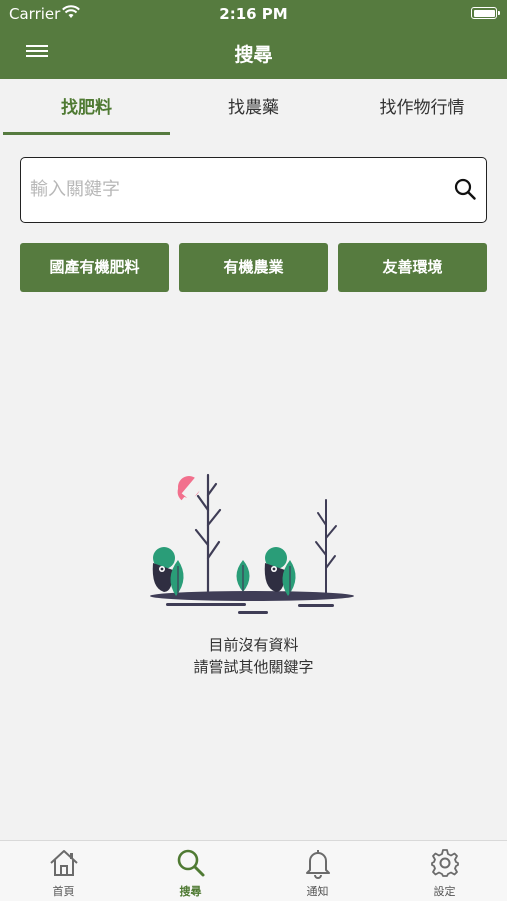 This screenshot has height=901, width=507. I want to click on status-bar: Carrier 2:16 PM, so click(253, 14).